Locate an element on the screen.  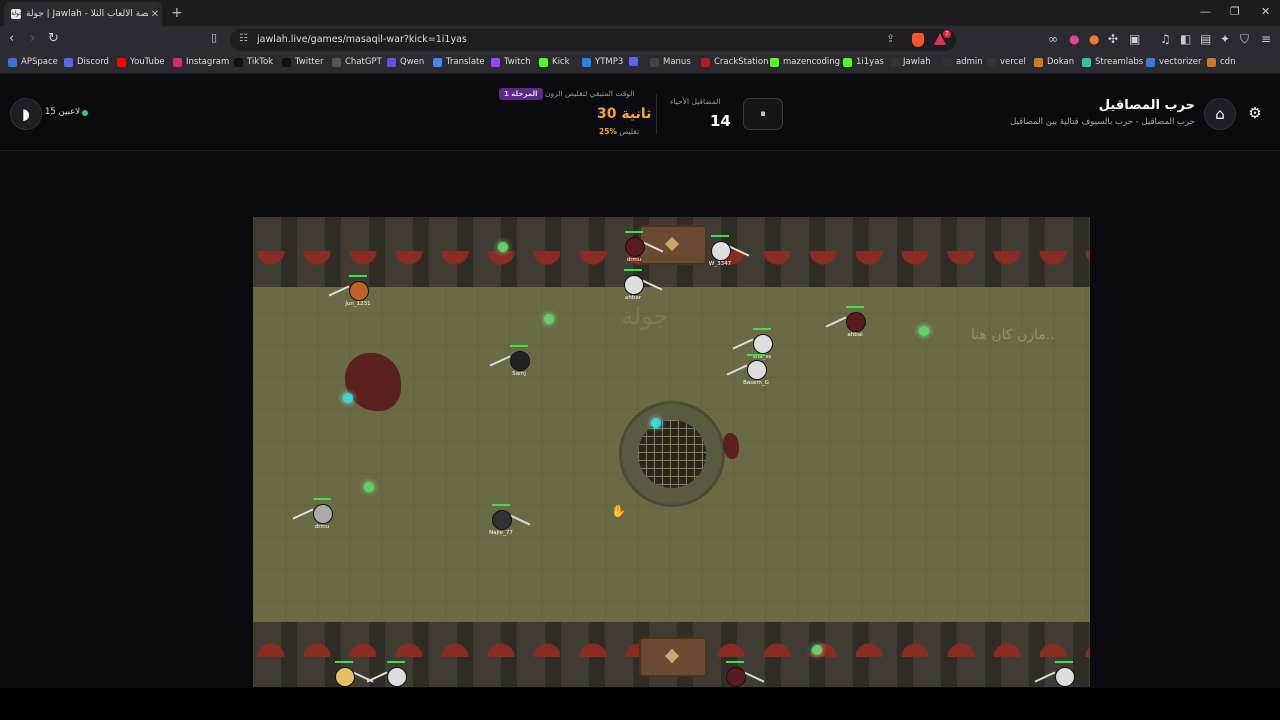
bookmark-mazencoding: mazencoding is located at coordinates (805, 62).